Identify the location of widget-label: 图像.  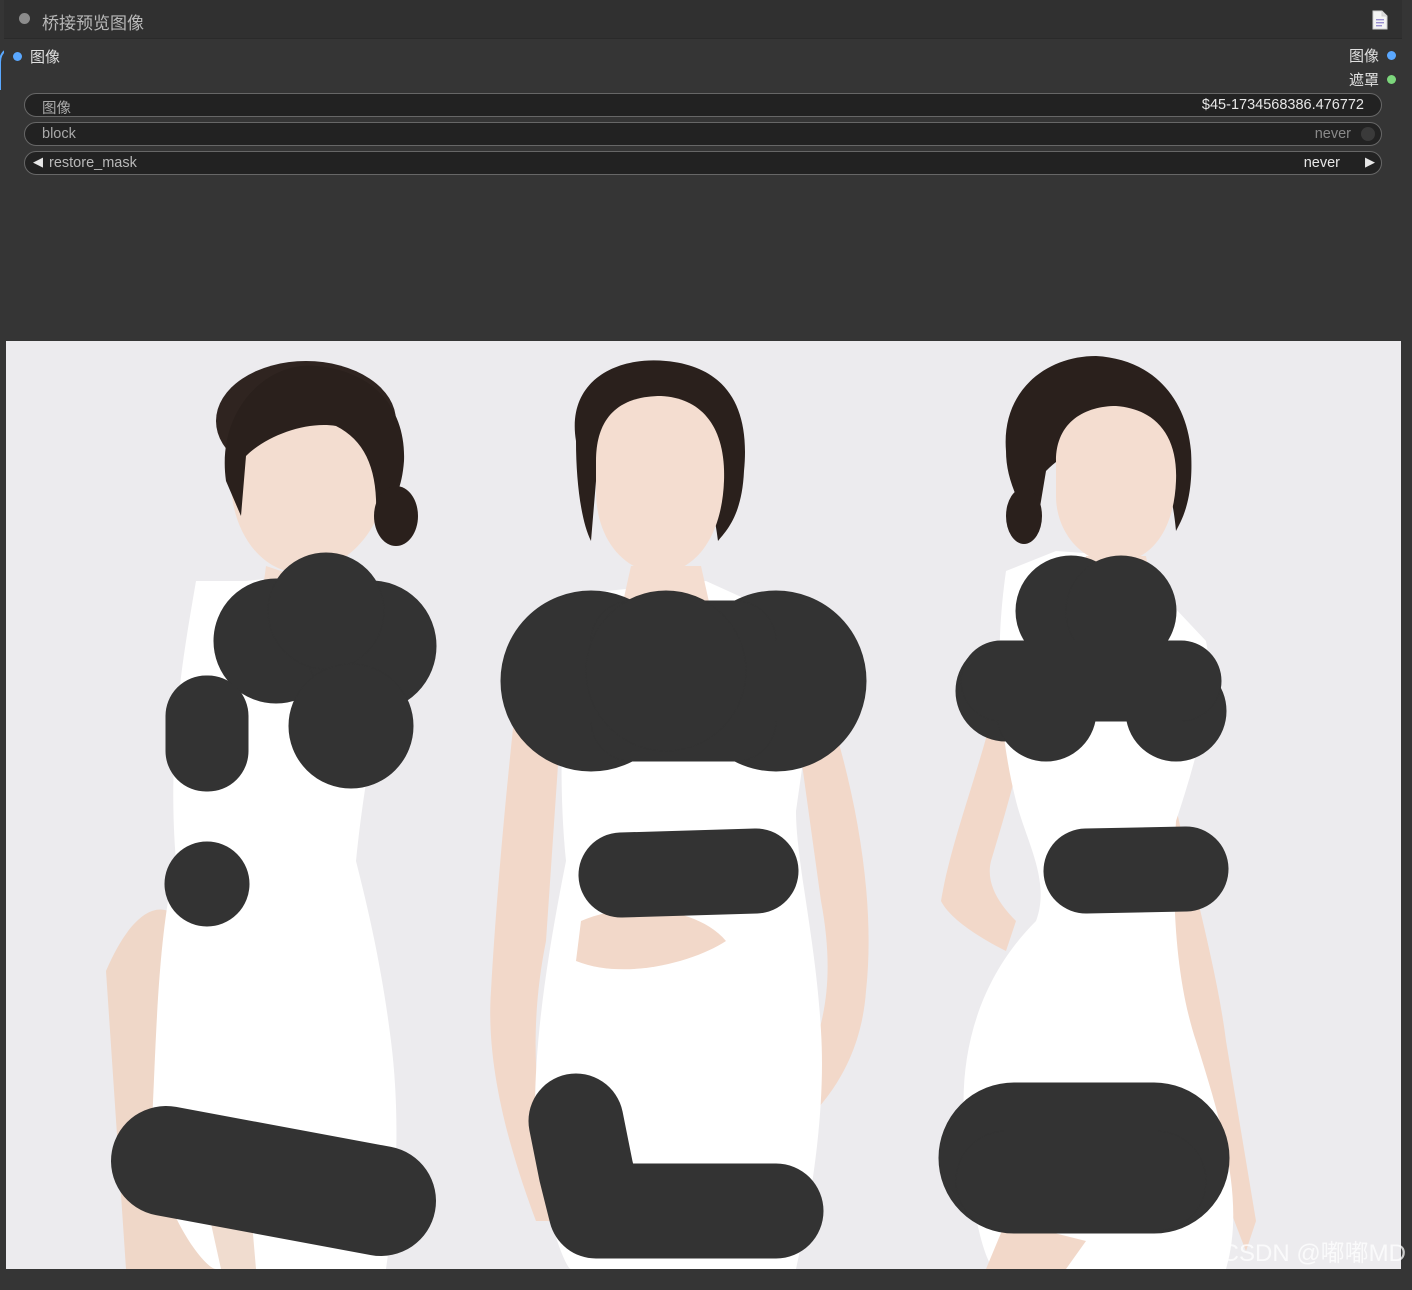
(56, 109).